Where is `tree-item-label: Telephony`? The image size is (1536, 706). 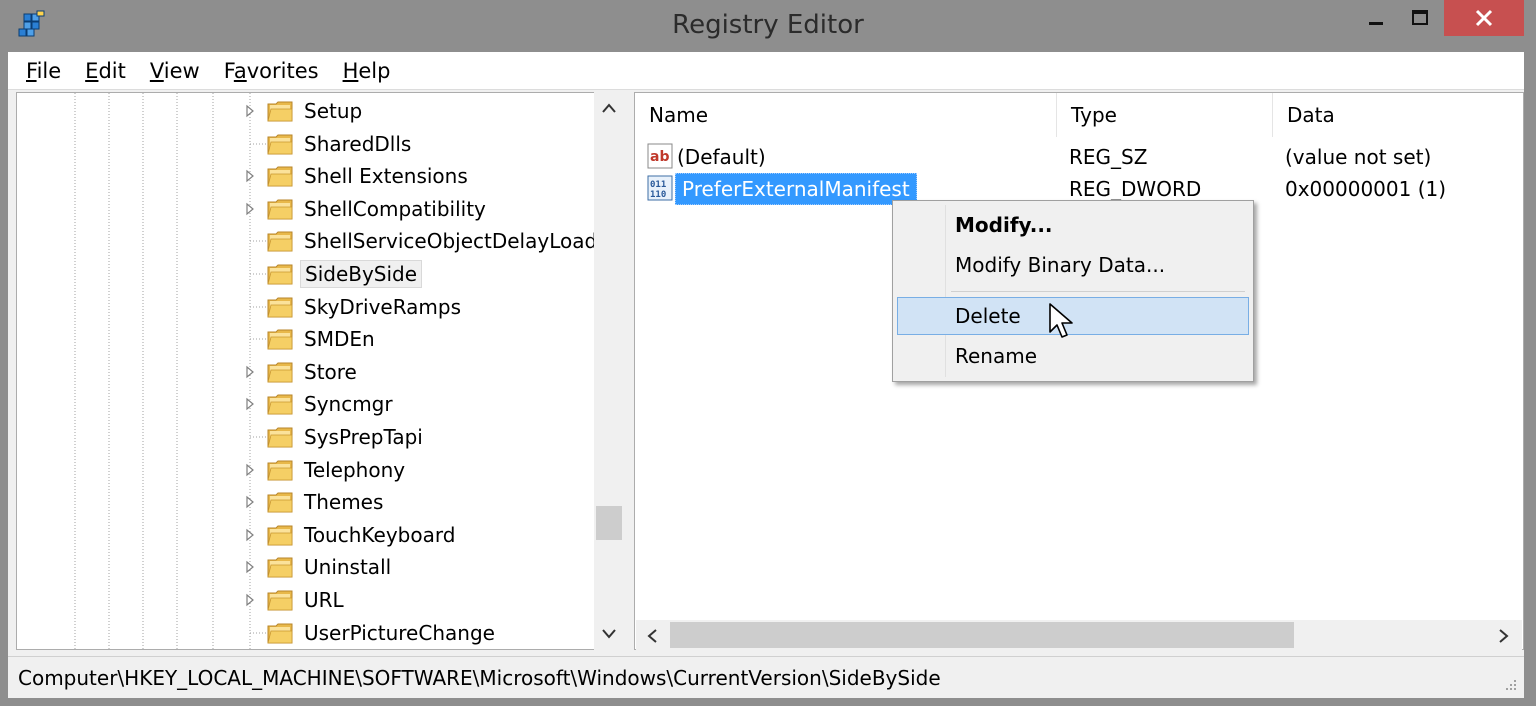 tree-item-label: Telephony is located at coordinates (355, 469).